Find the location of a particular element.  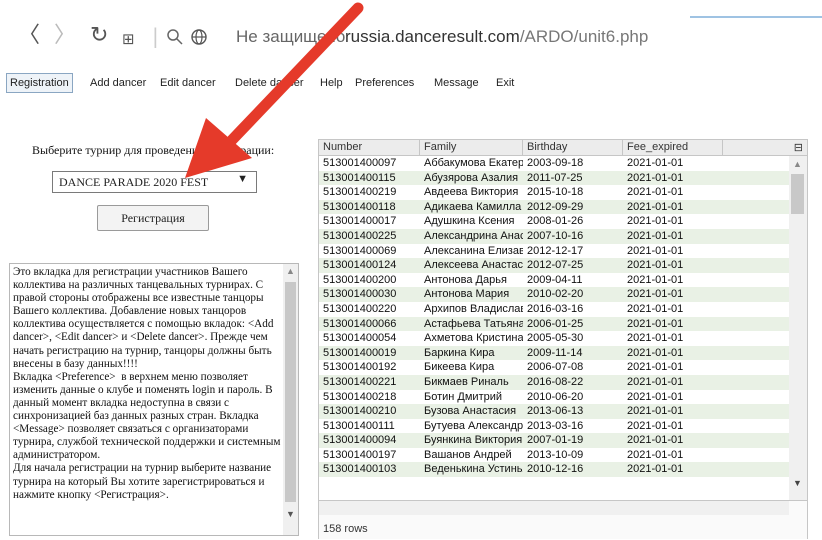

menu-exit: Exit is located at coordinates (505, 83).